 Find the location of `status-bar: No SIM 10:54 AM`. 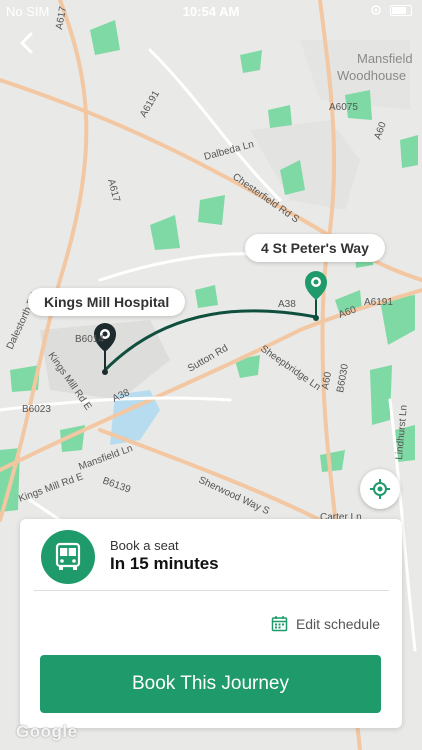

status-bar: No SIM 10:54 AM is located at coordinates (211, 11).